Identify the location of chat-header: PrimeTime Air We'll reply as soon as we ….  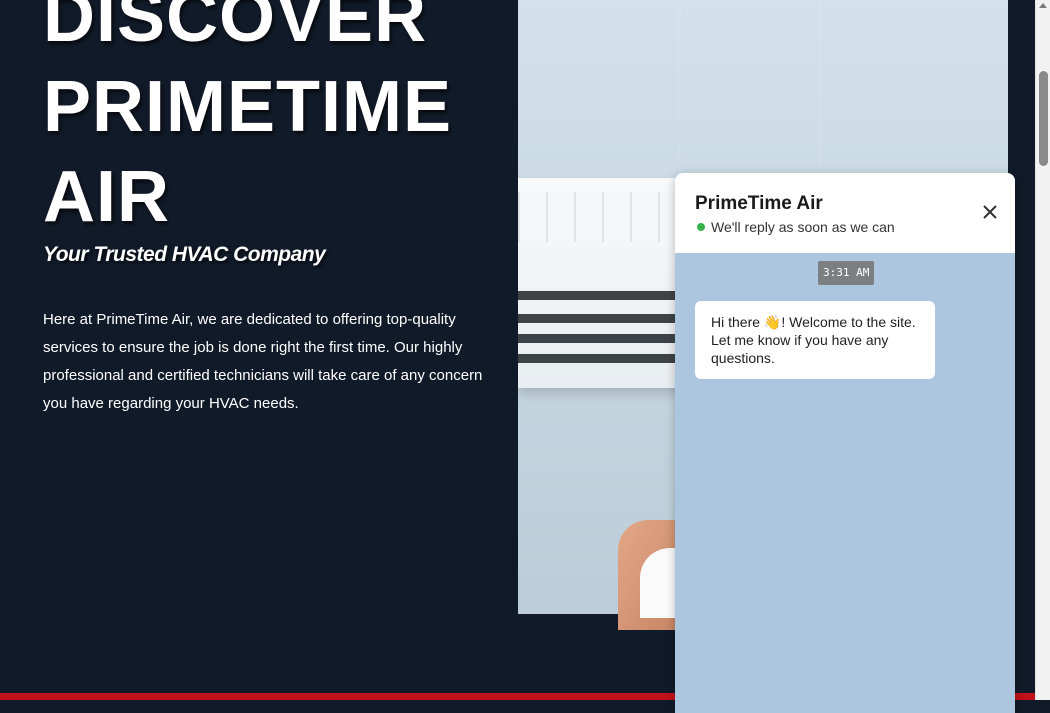
(845, 213).